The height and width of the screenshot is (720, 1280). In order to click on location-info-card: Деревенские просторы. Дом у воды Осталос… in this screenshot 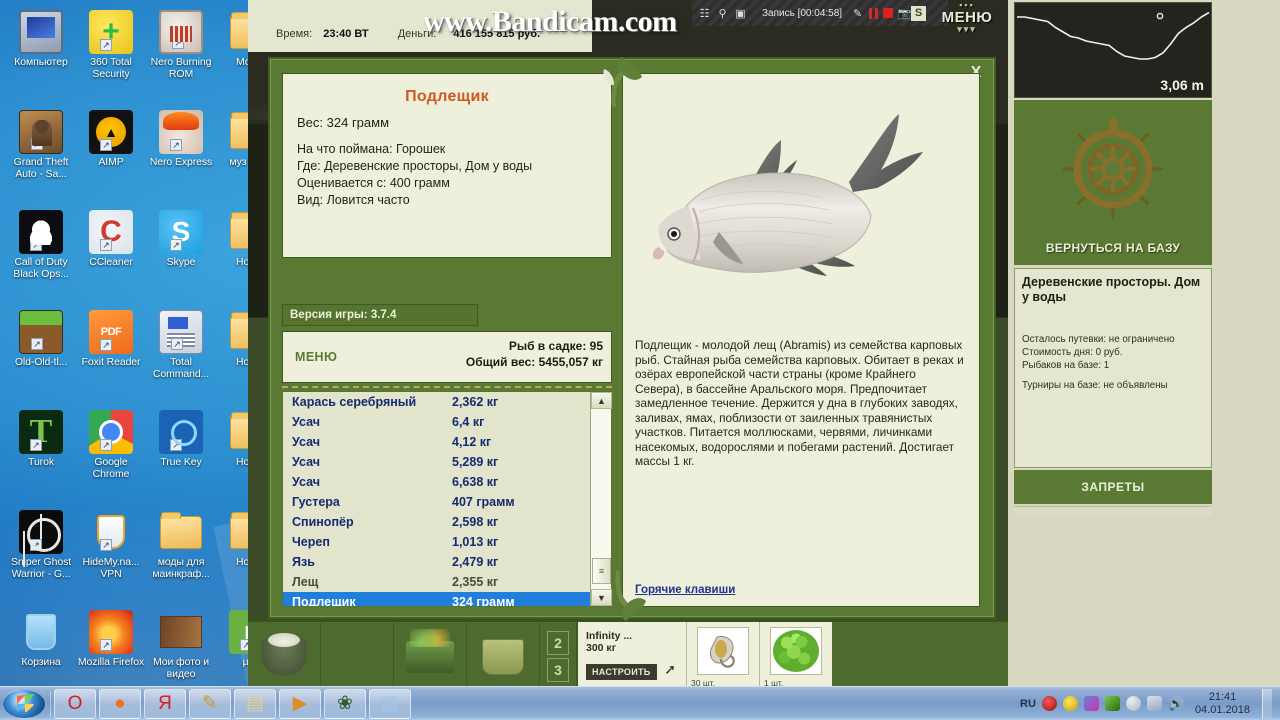, I will do `click(1113, 368)`.